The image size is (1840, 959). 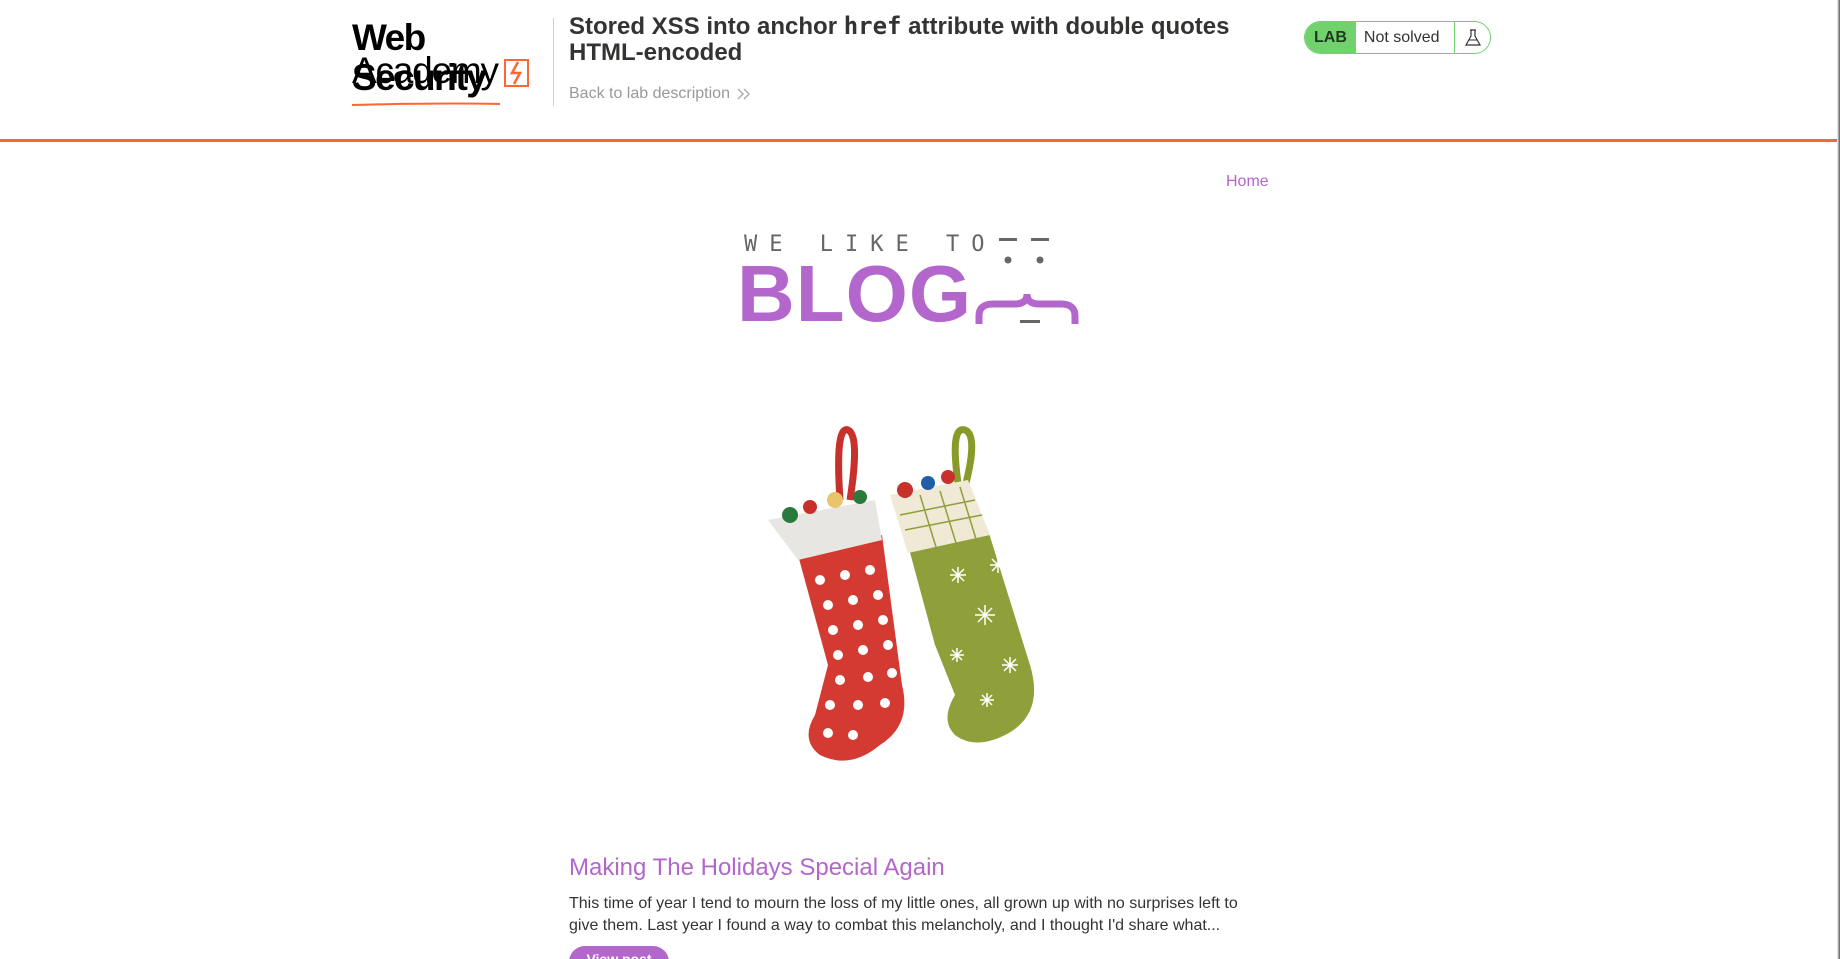 What do you see at coordinates (706, 26) in the screenshot?
I see `lab-title-before: Stored XSS into anchor` at bounding box center [706, 26].